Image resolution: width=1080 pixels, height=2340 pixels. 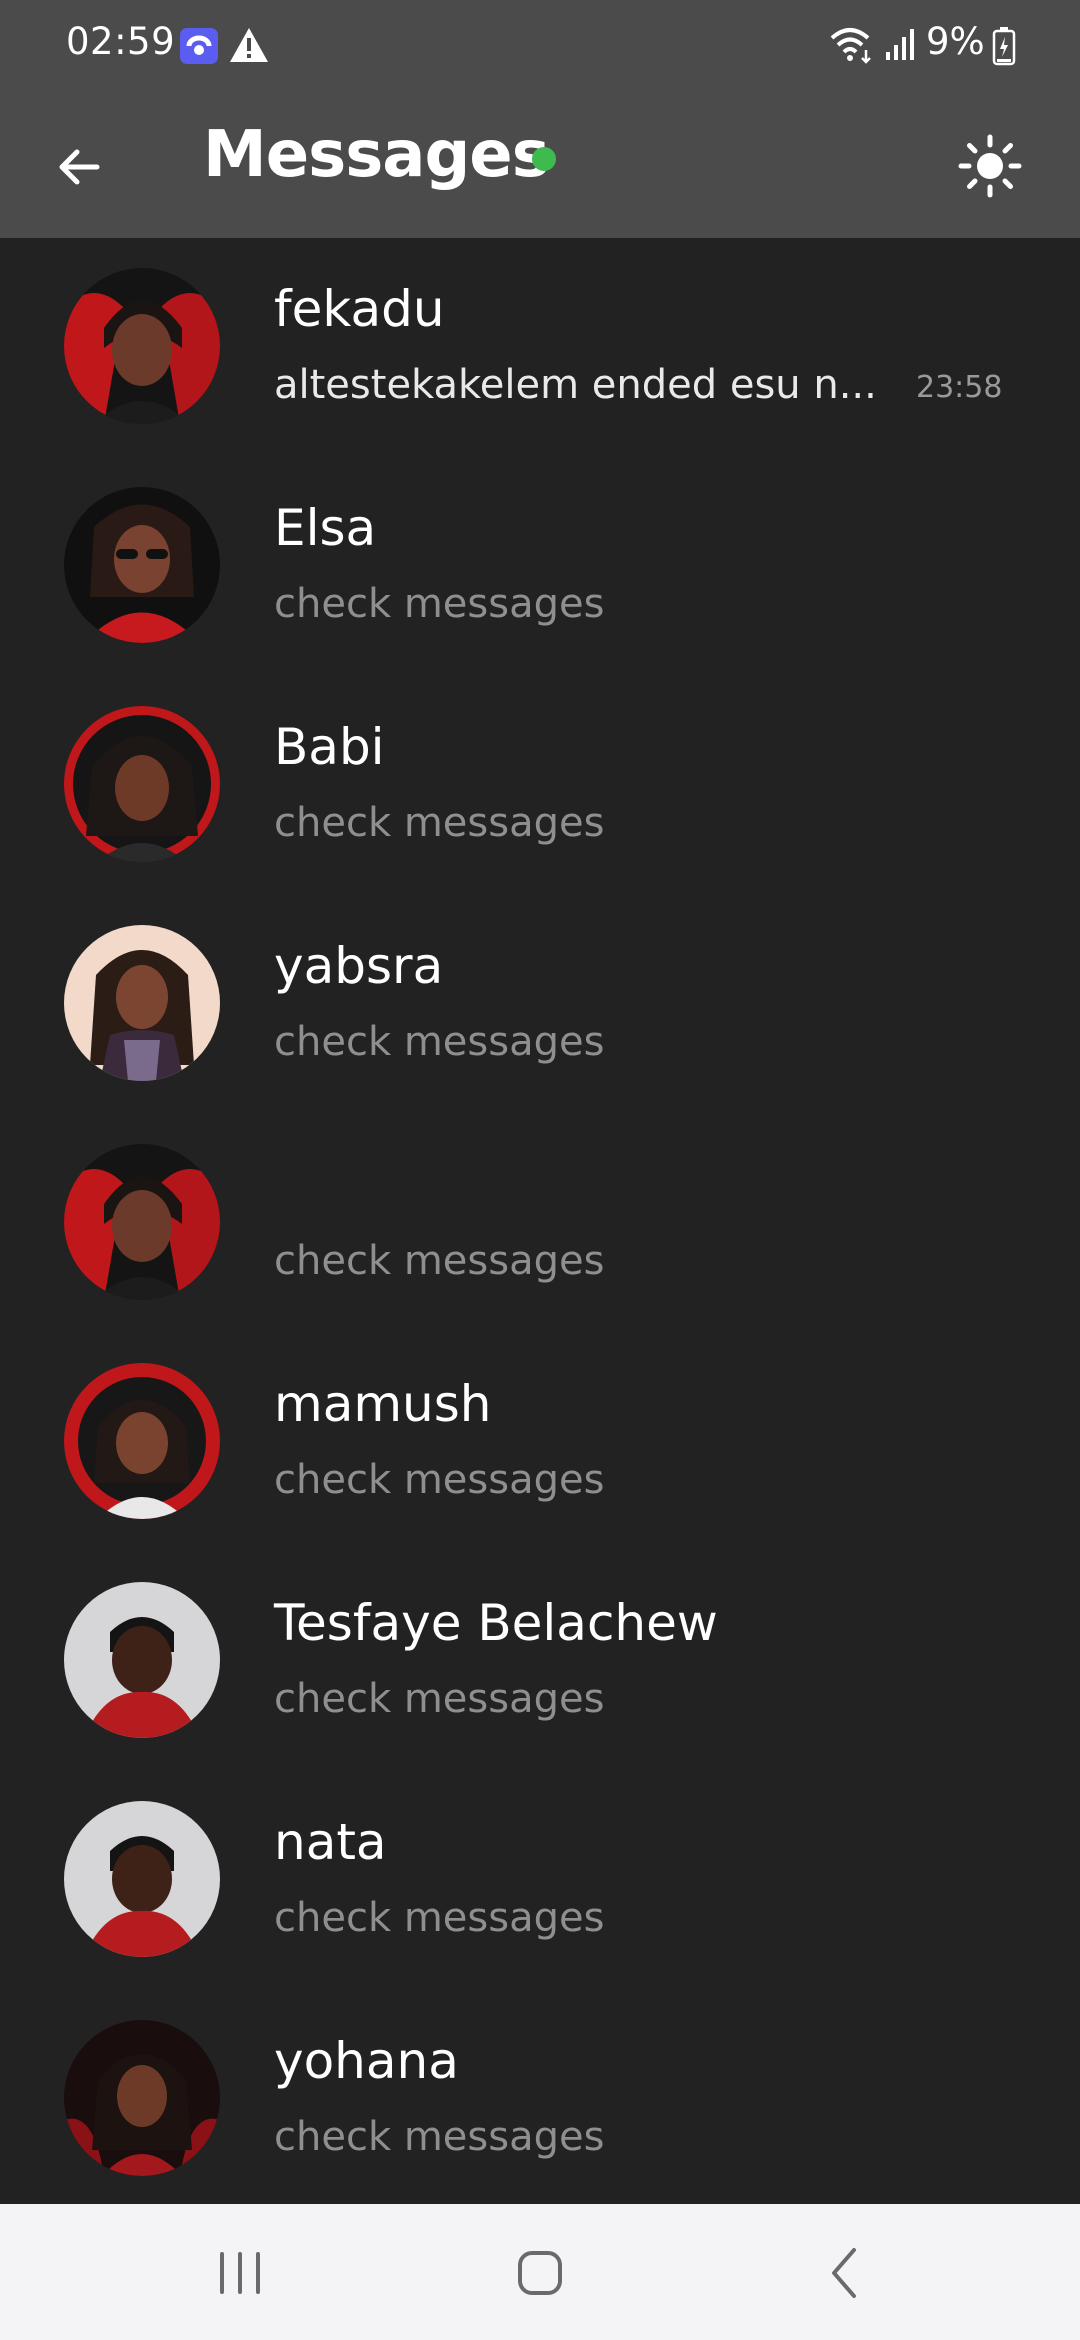 I want to click on system-nav-bar, so click(x=540, y=2272).